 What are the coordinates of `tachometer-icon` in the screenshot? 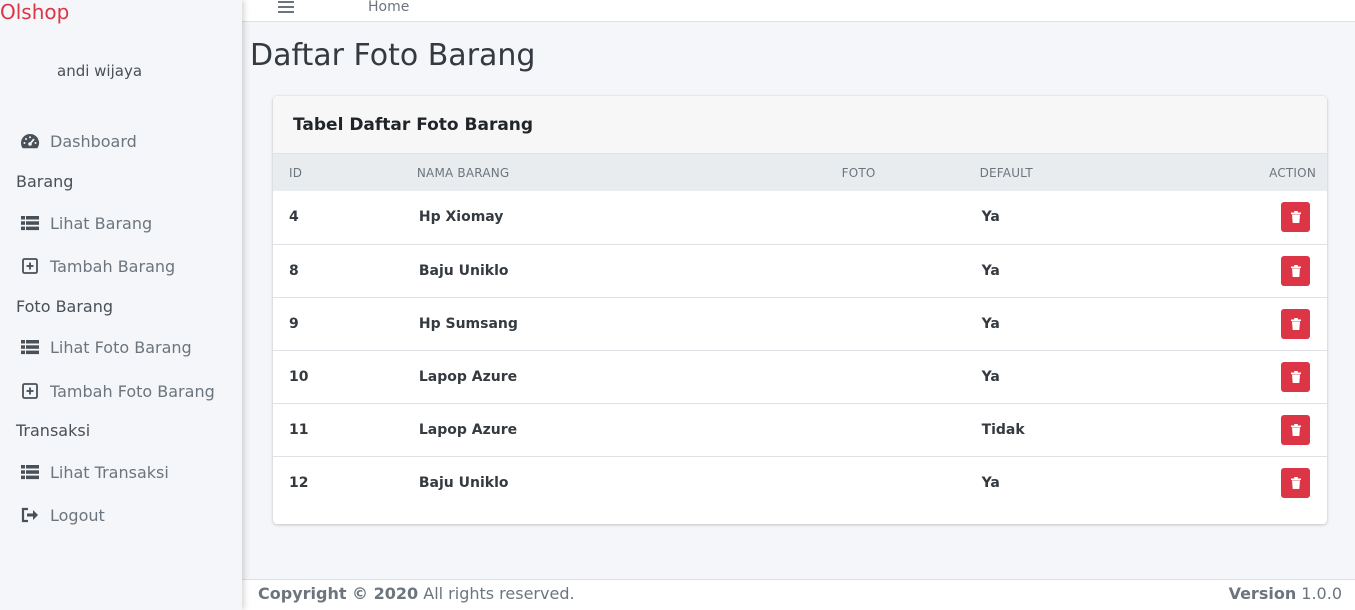 It's located at (30, 141).